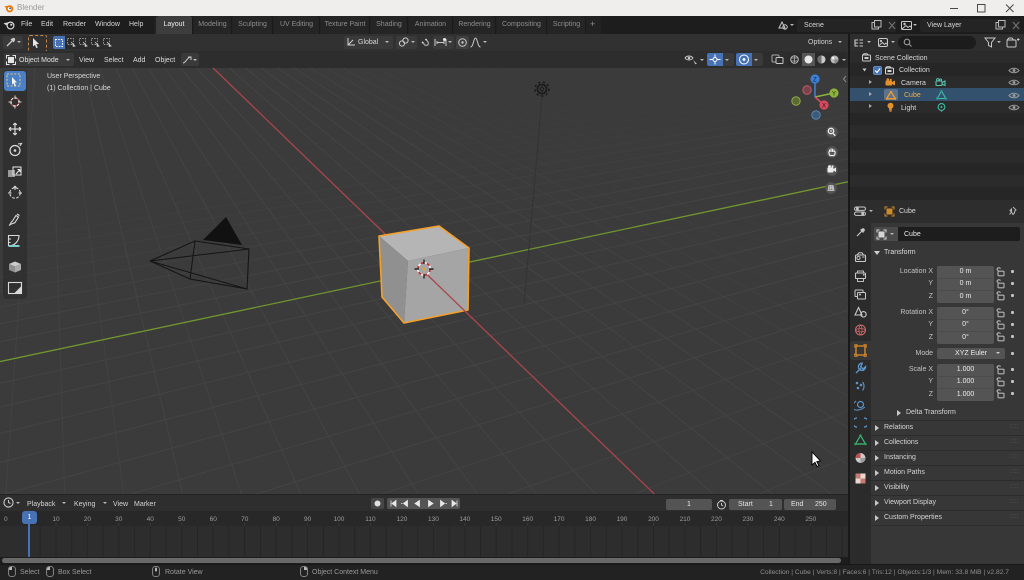  I want to click on svg-text: 220, so click(716, 519).